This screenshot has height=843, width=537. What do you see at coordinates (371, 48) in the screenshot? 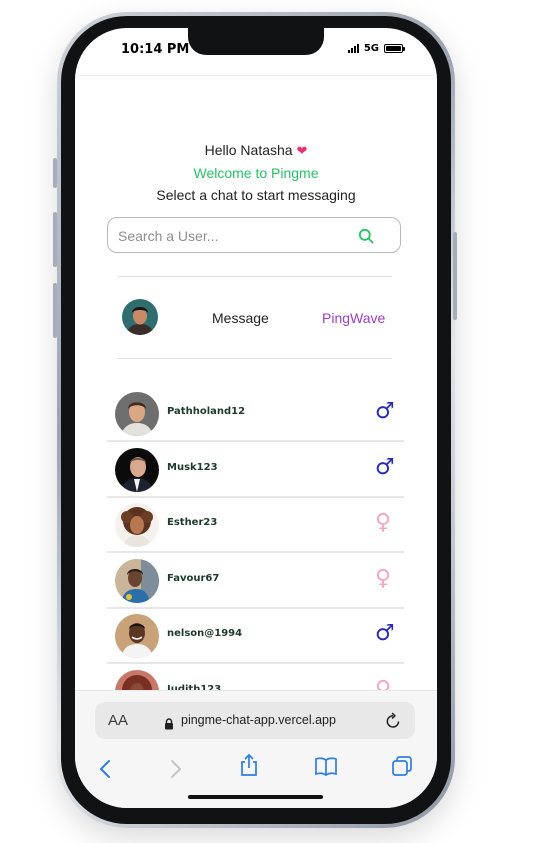
I see `network-type: 5G` at bounding box center [371, 48].